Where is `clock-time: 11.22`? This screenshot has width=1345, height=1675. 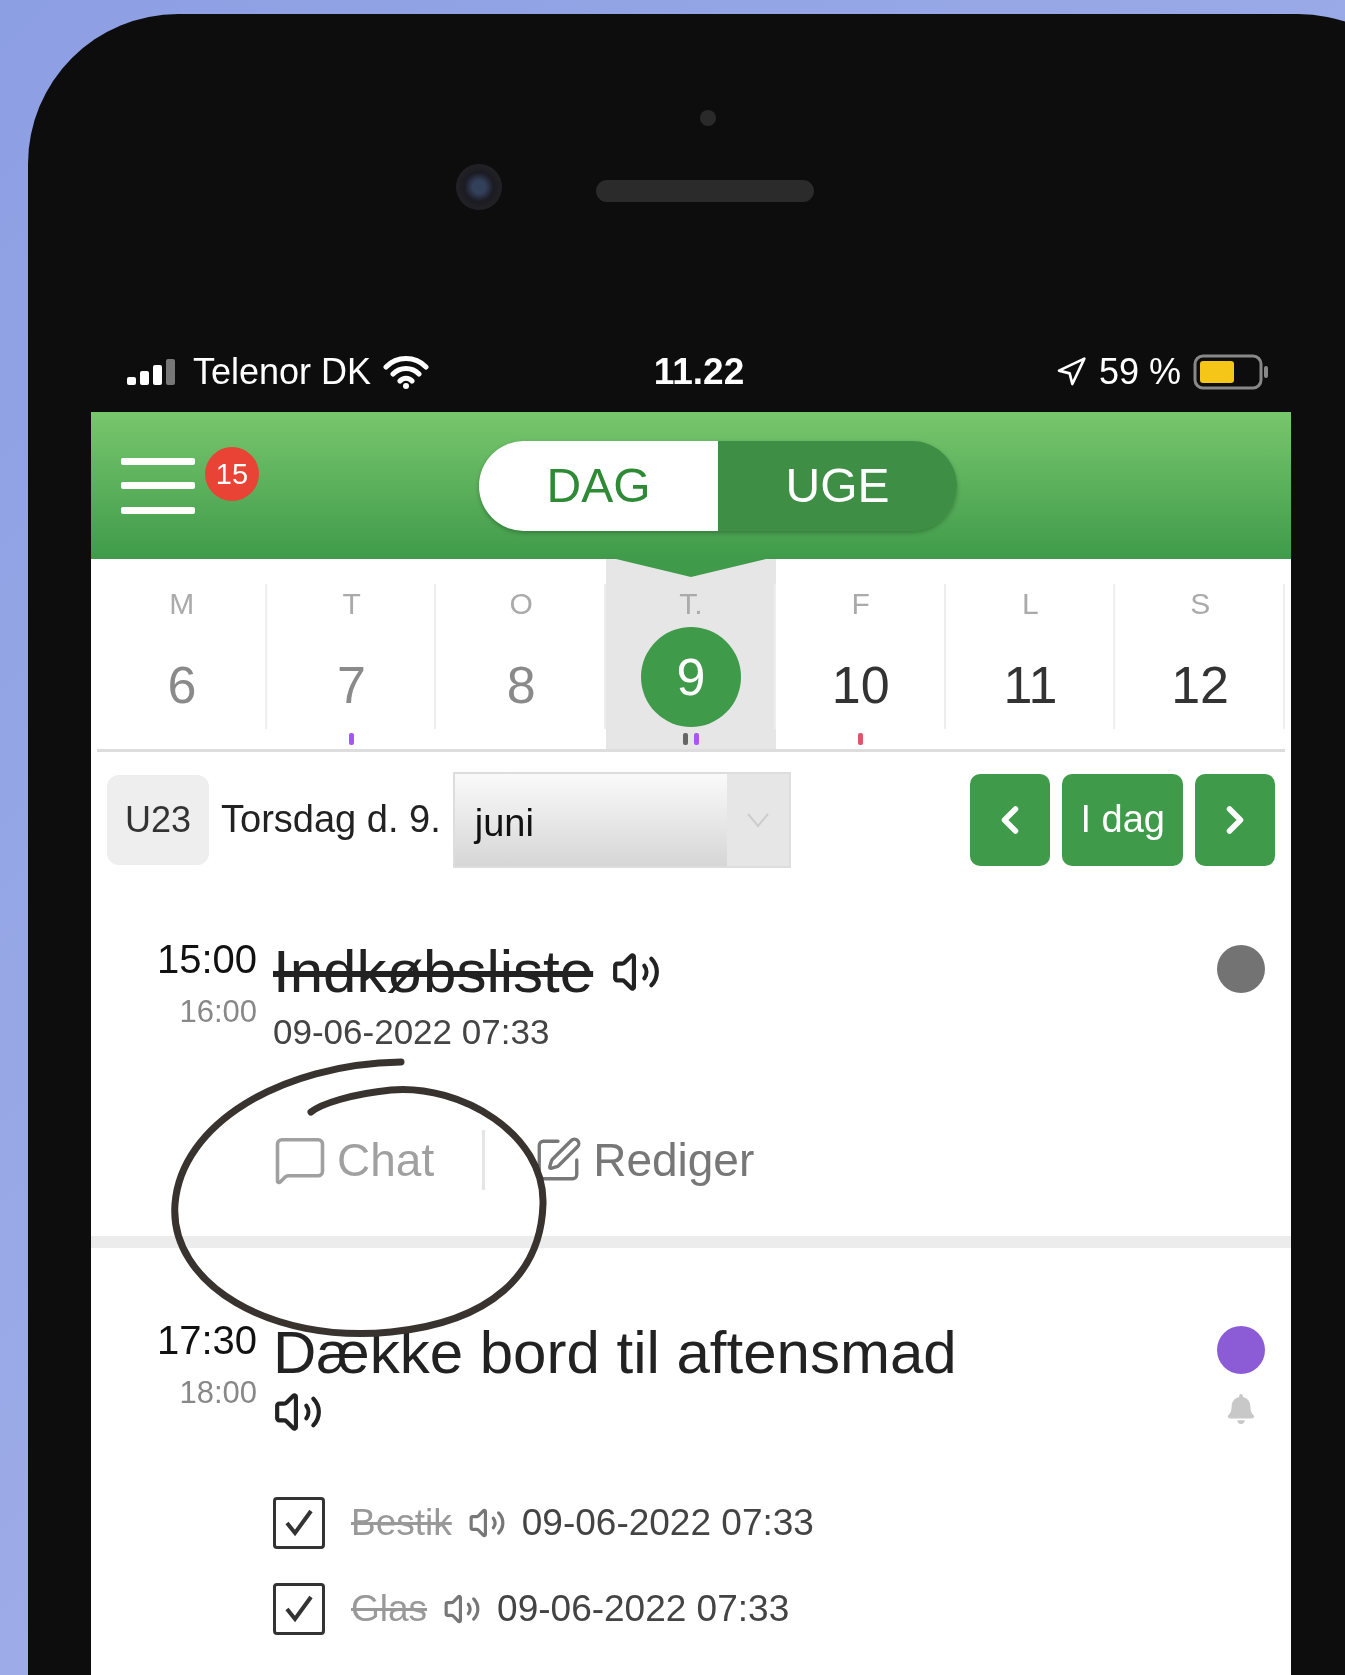
clock-time: 11.22 is located at coordinates (699, 372).